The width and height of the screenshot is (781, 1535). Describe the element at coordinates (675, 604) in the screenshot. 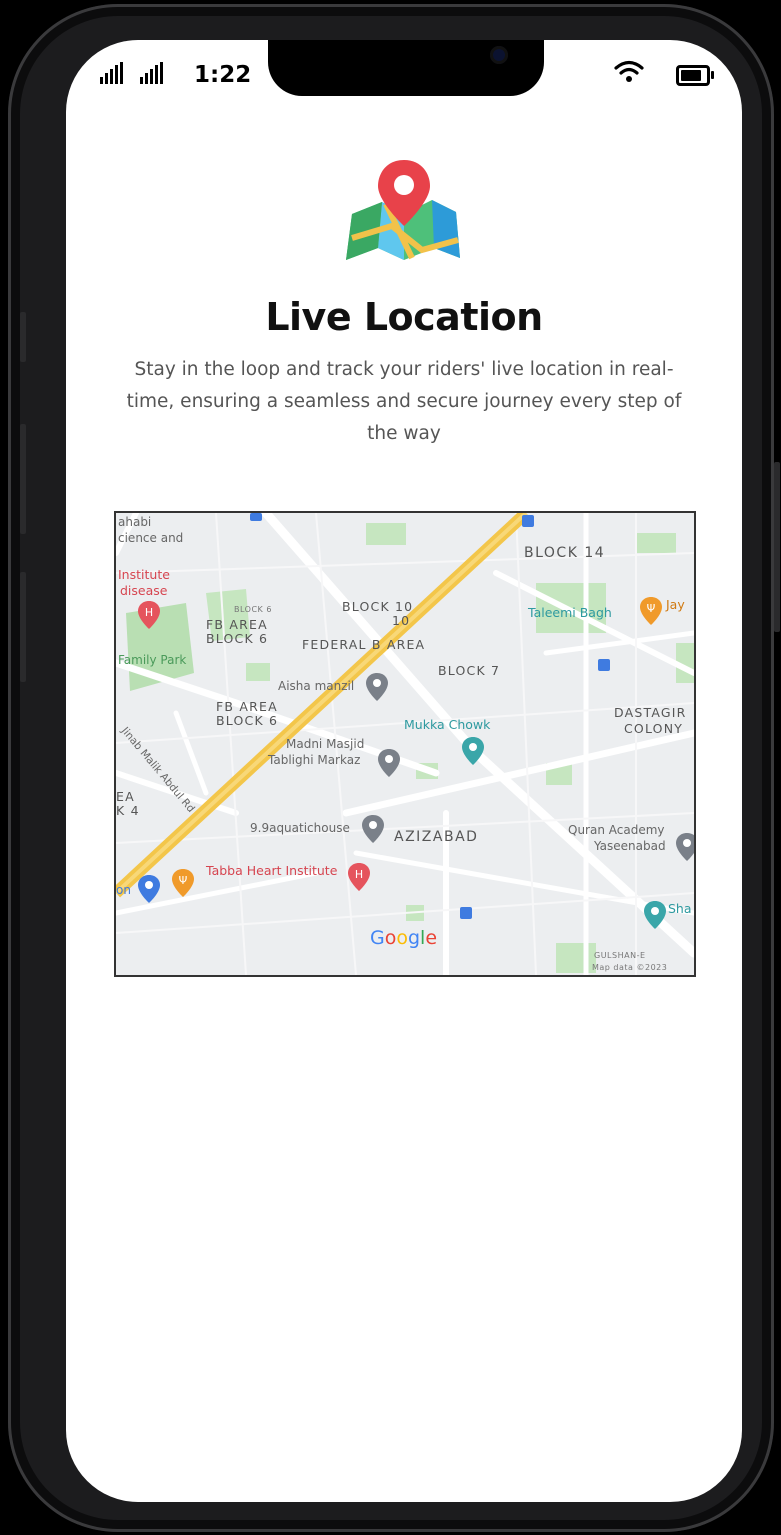

I see `map-label: Jay` at that location.